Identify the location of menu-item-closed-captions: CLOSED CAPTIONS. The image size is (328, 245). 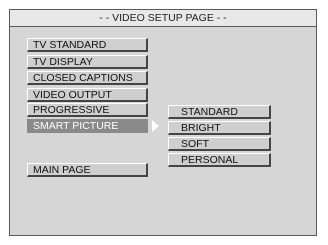
(87, 78).